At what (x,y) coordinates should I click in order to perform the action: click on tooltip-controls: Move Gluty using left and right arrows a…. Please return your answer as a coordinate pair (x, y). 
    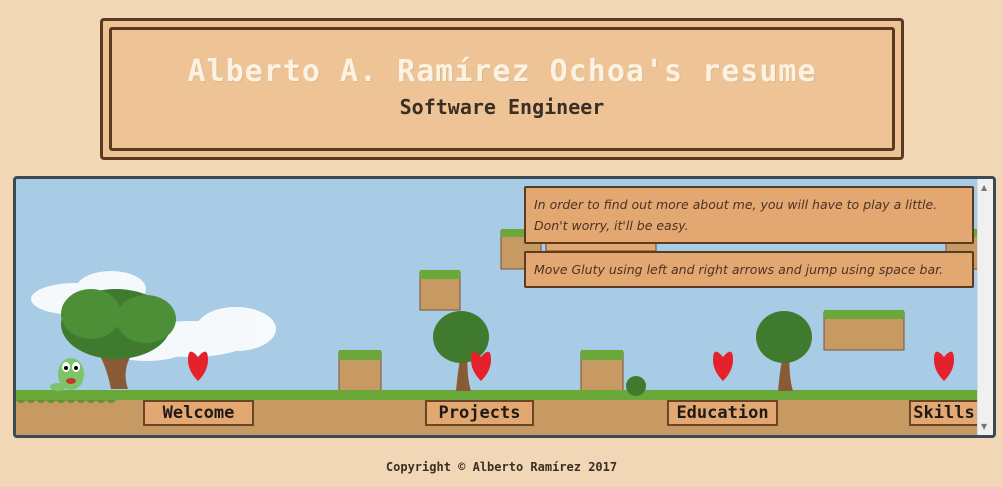
    Looking at the image, I should click on (749, 269).